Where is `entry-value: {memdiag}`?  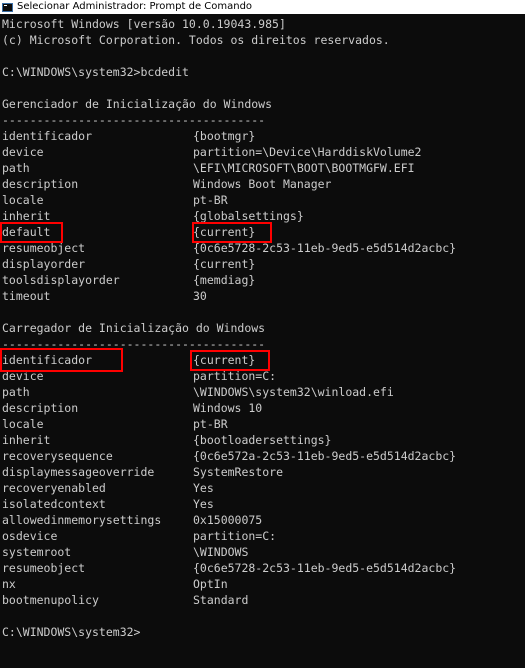 entry-value: {memdiag} is located at coordinates (224, 280).